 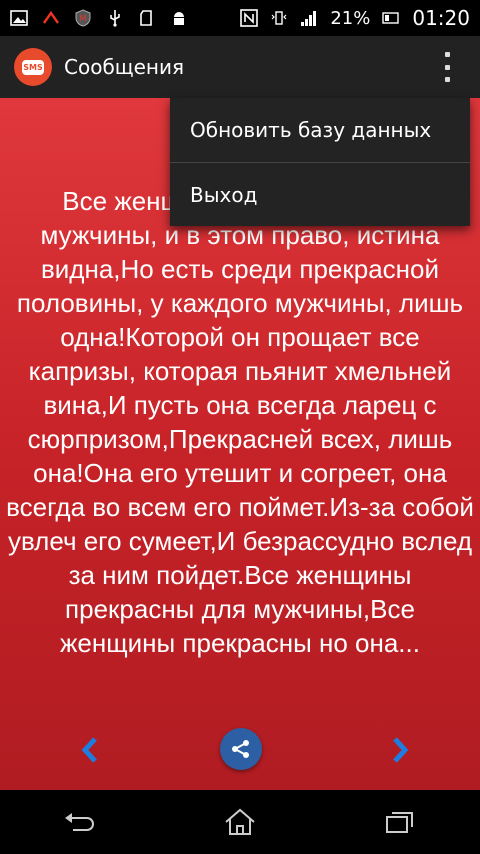 What do you see at coordinates (179, 18) in the screenshot?
I see `android-debug-icon` at bounding box center [179, 18].